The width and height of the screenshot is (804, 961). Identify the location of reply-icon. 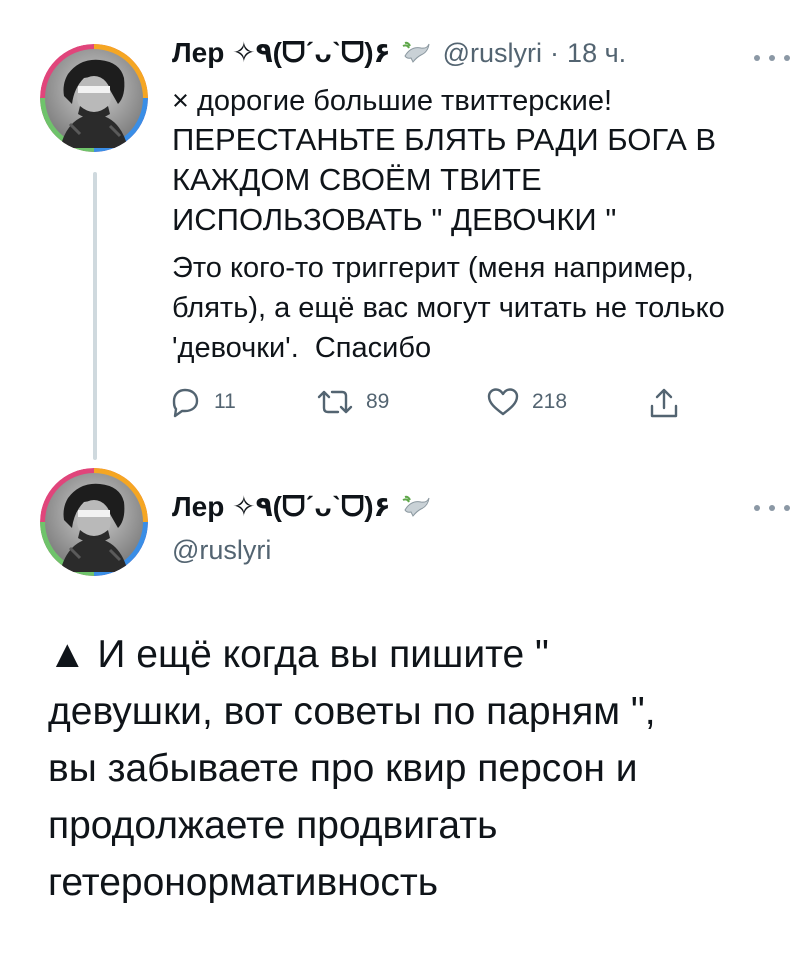
(185, 403).